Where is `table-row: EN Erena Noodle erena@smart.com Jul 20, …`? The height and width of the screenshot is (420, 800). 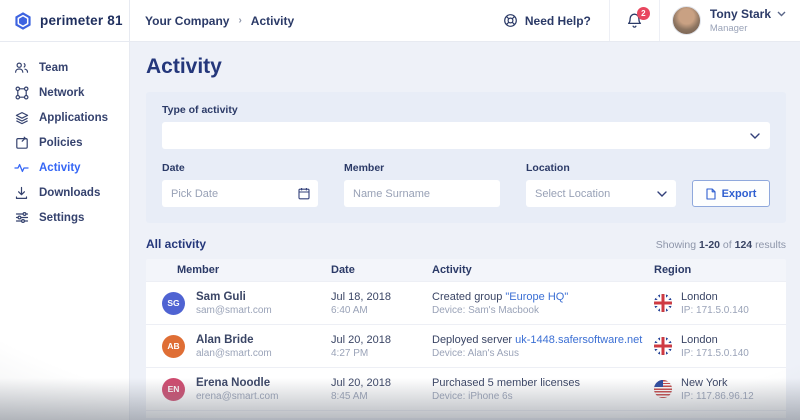 table-row: EN Erena Noodle erena@smart.com Jul 20, … is located at coordinates (466, 388).